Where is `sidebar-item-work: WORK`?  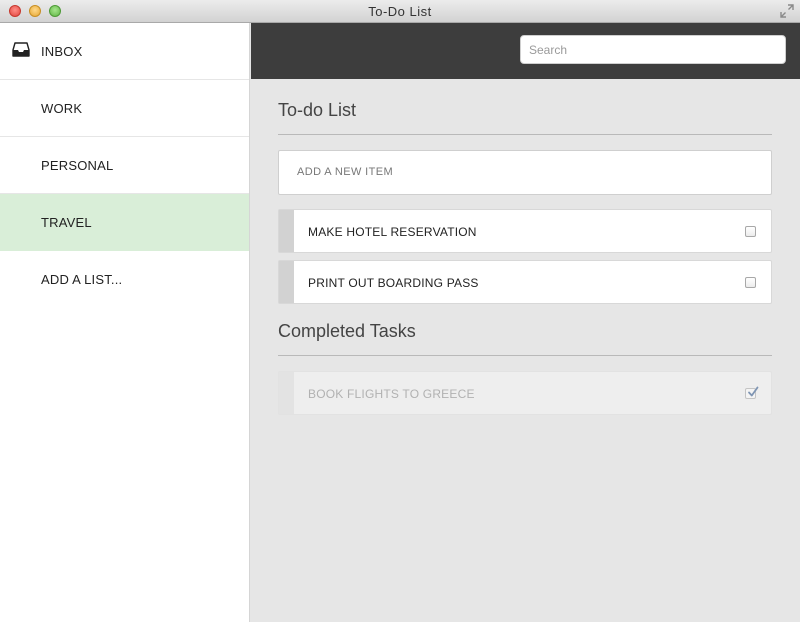 sidebar-item-work: WORK is located at coordinates (124, 108).